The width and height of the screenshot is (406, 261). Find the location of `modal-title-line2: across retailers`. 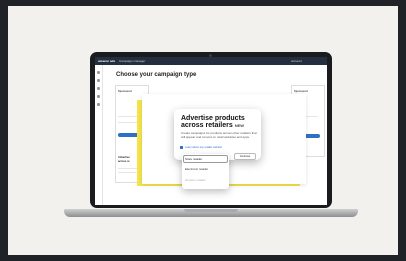

modal-title-line2: across retailers is located at coordinates (207, 126).